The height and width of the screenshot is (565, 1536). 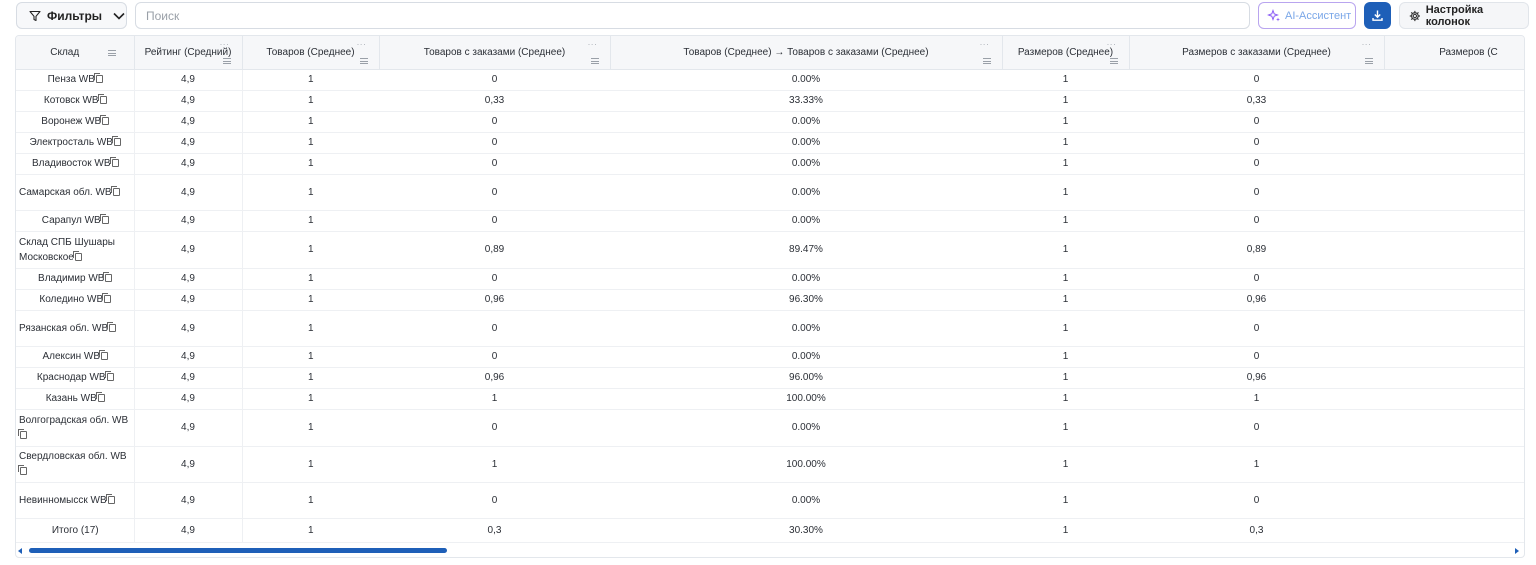 What do you see at coordinates (770, 530) in the screenshot?
I see `total-row: Итого (17) 4,9 1 0,3 30.30% 1 0,3` at bounding box center [770, 530].